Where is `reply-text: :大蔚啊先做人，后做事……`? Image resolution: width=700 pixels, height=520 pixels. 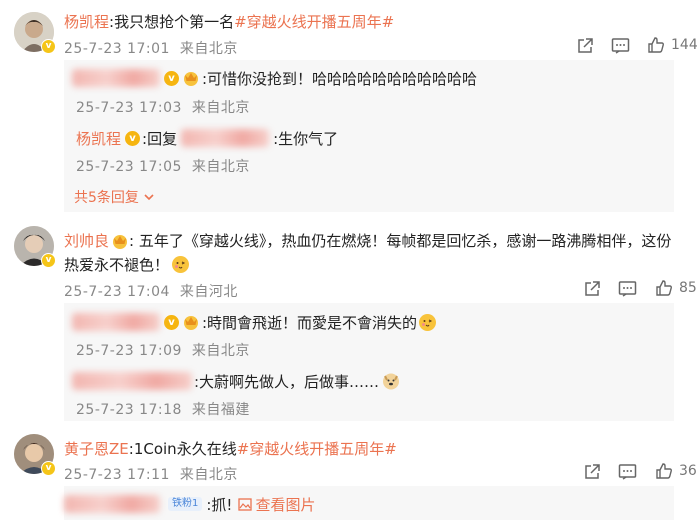 reply-text: :大蔚啊先做人，后做事…… is located at coordinates (287, 381).